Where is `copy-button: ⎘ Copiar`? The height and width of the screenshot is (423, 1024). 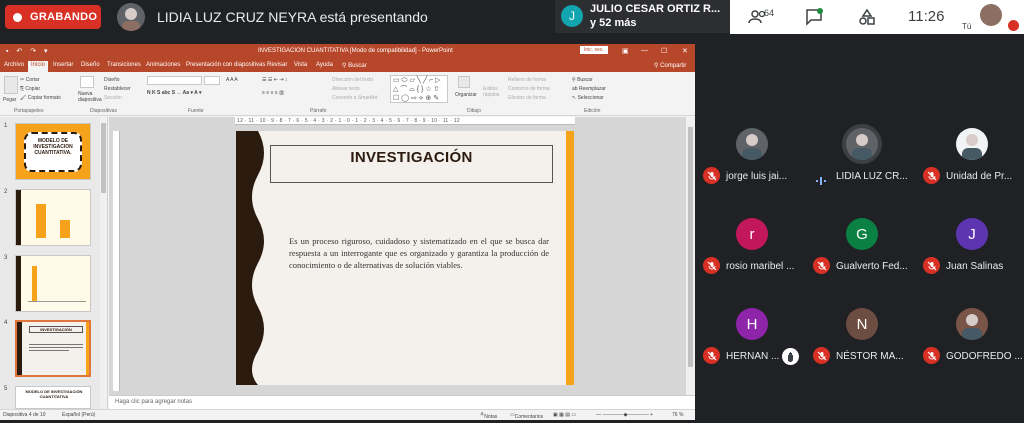 copy-button: ⎘ Copiar is located at coordinates (30, 89).